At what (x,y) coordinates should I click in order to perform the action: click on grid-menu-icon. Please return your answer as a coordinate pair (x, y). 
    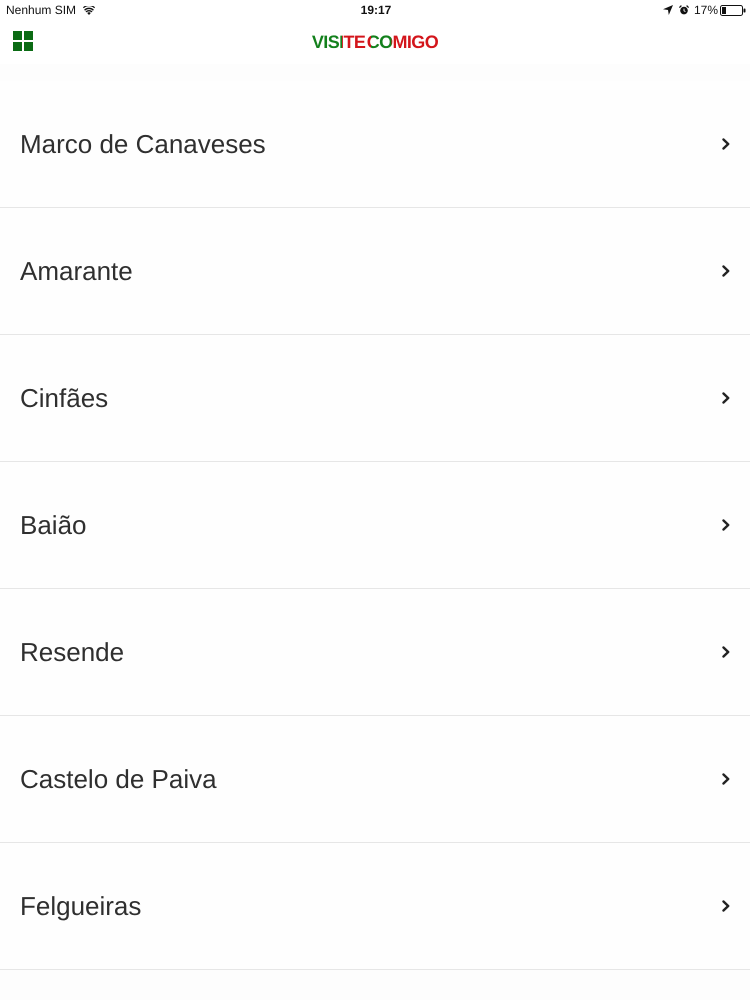
    Looking at the image, I should click on (23, 41).